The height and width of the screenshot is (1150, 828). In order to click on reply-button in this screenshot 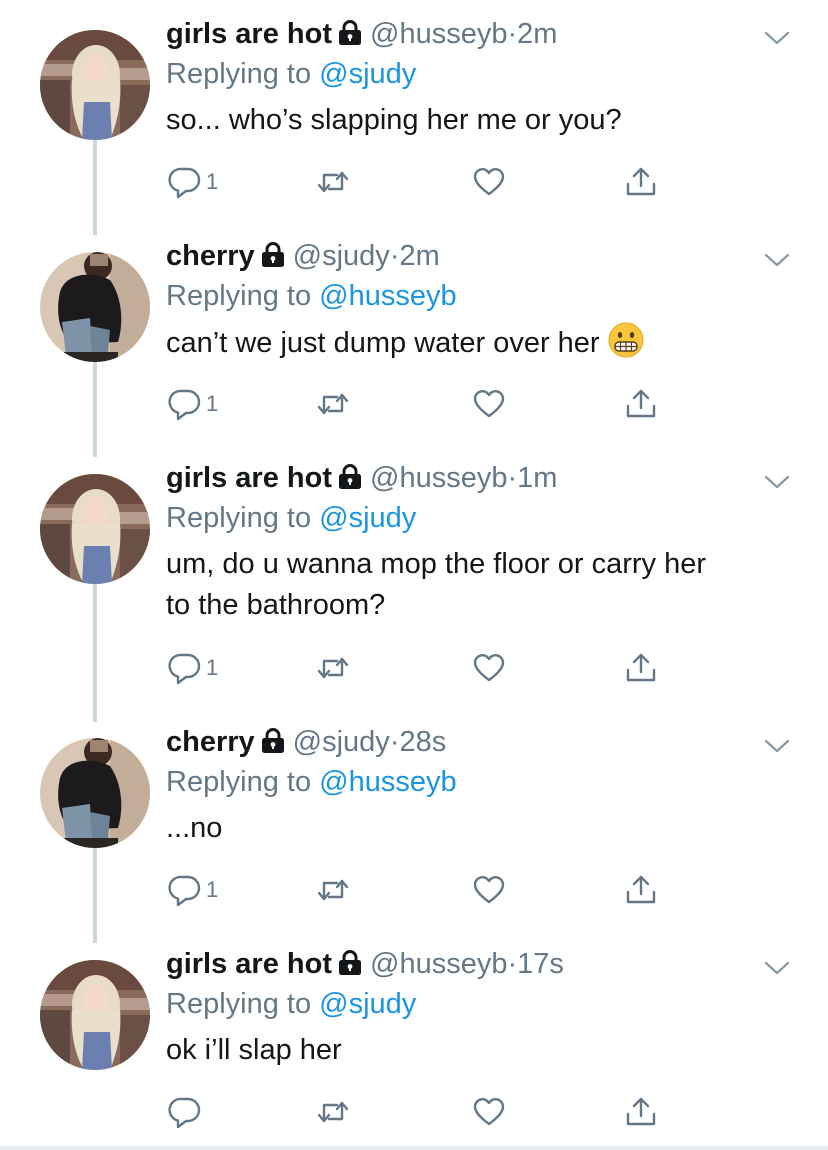, I will do `click(185, 1112)`.